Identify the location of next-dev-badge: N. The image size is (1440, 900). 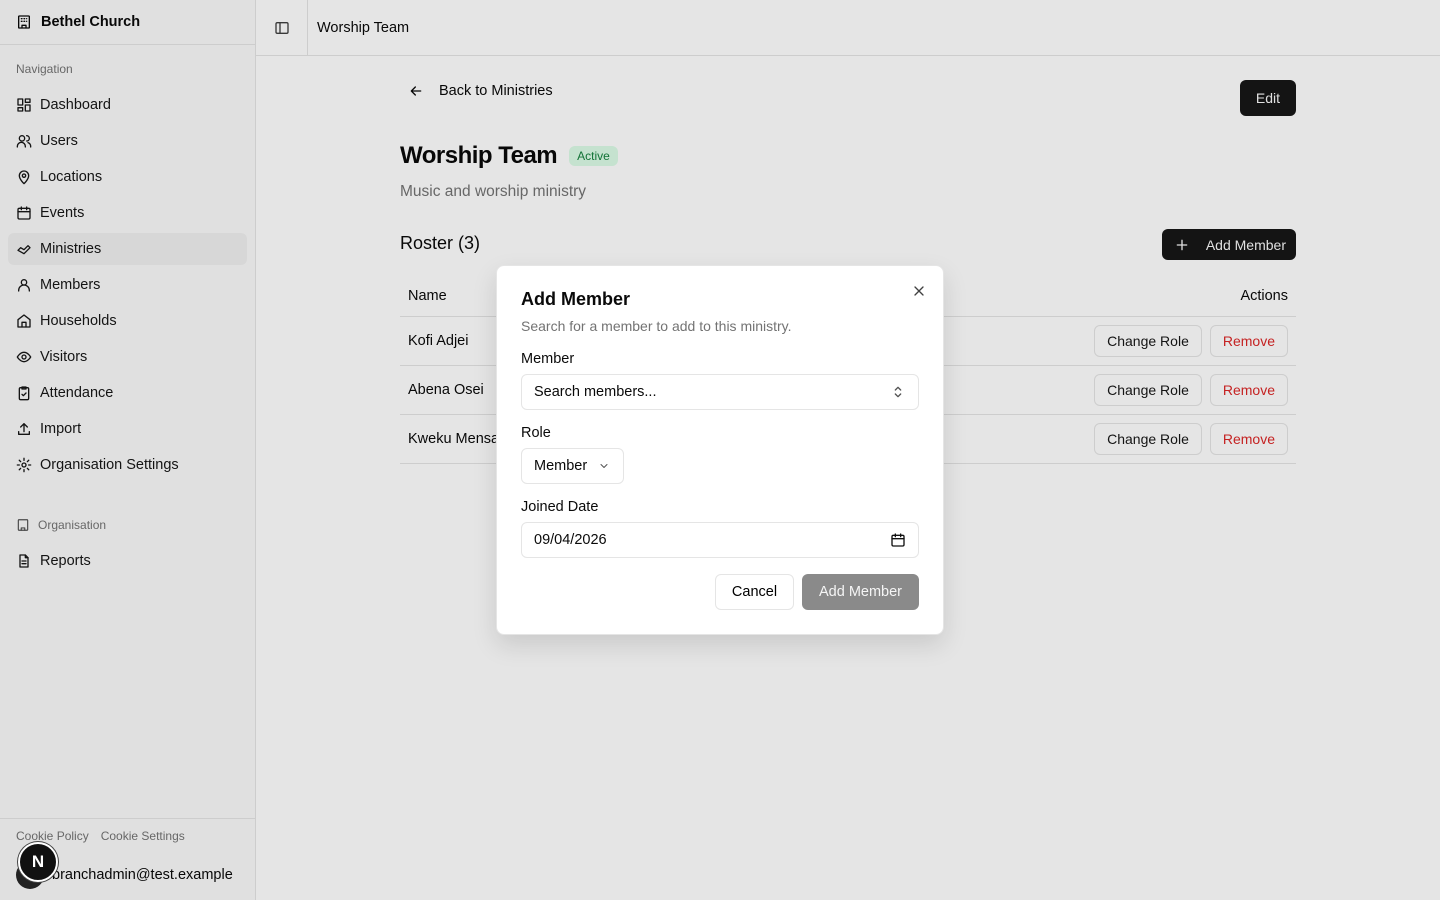
(38, 862).